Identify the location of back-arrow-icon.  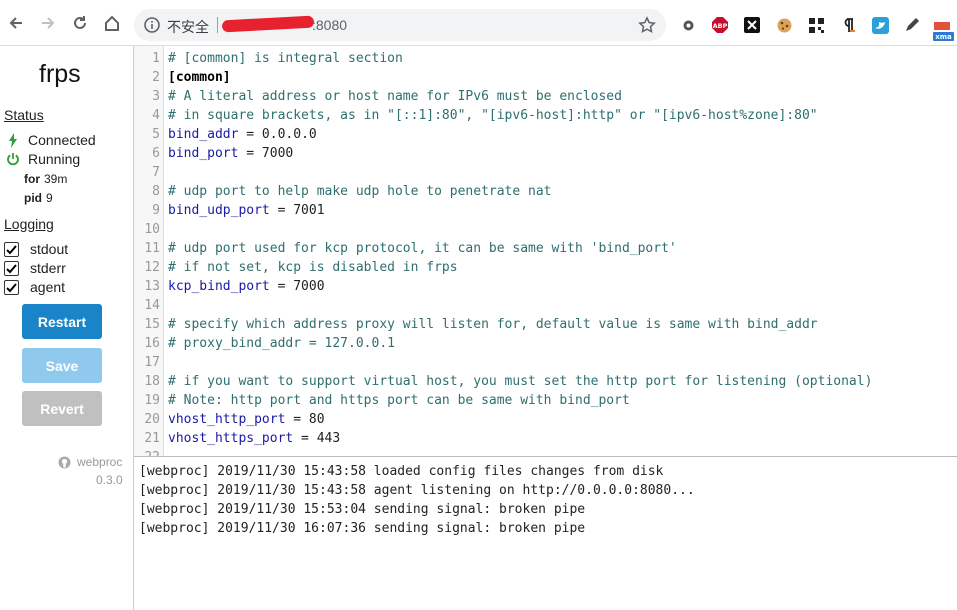
(15, 23).